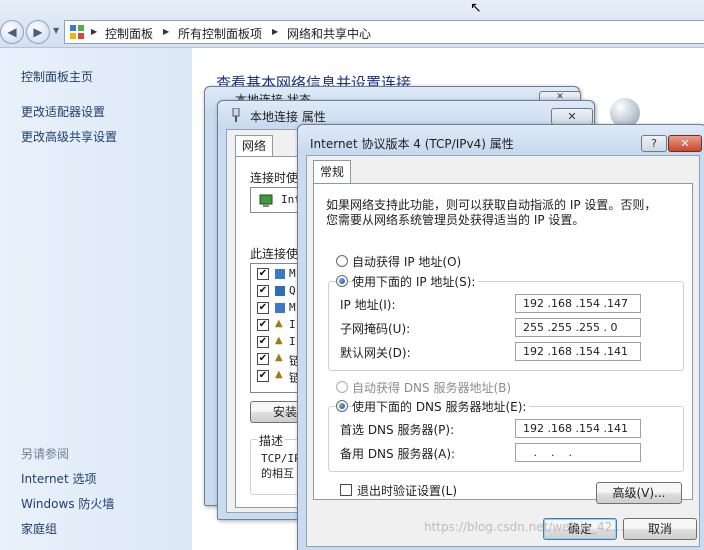  Describe the element at coordinates (375, 353) in the screenshot. I see `gateway-label: 默认网关(D):` at that location.